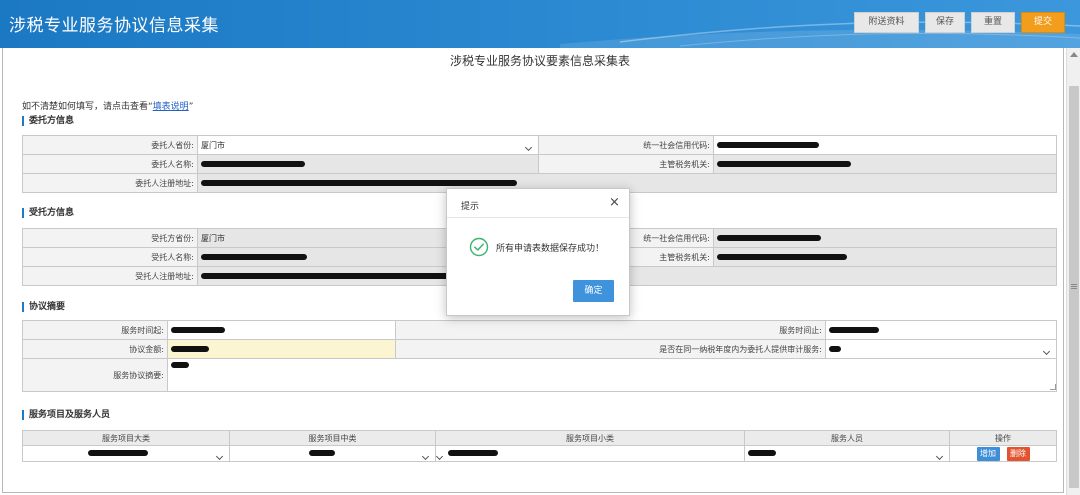 The image size is (1080, 495). I want to click on service-start-label: 服务时间起:, so click(95, 330).